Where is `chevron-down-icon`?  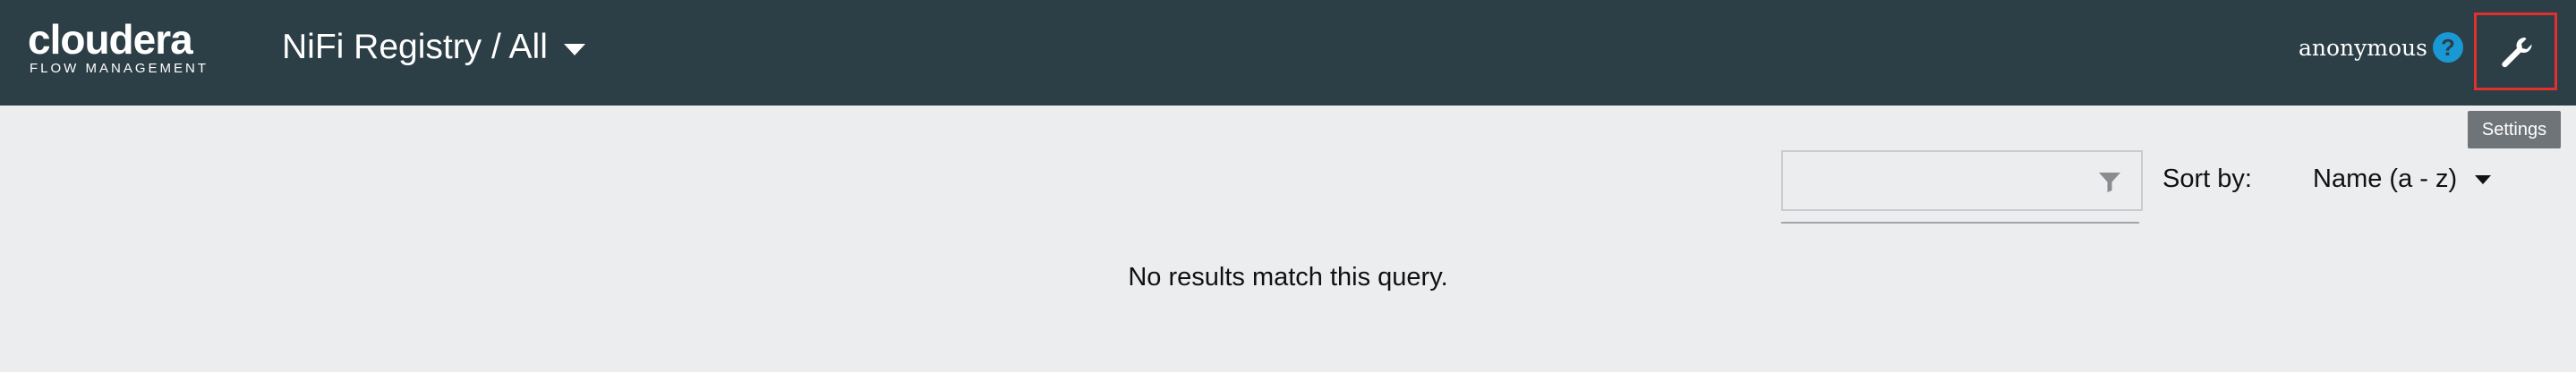 chevron-down-icon is located at coordinates (2483, 179).